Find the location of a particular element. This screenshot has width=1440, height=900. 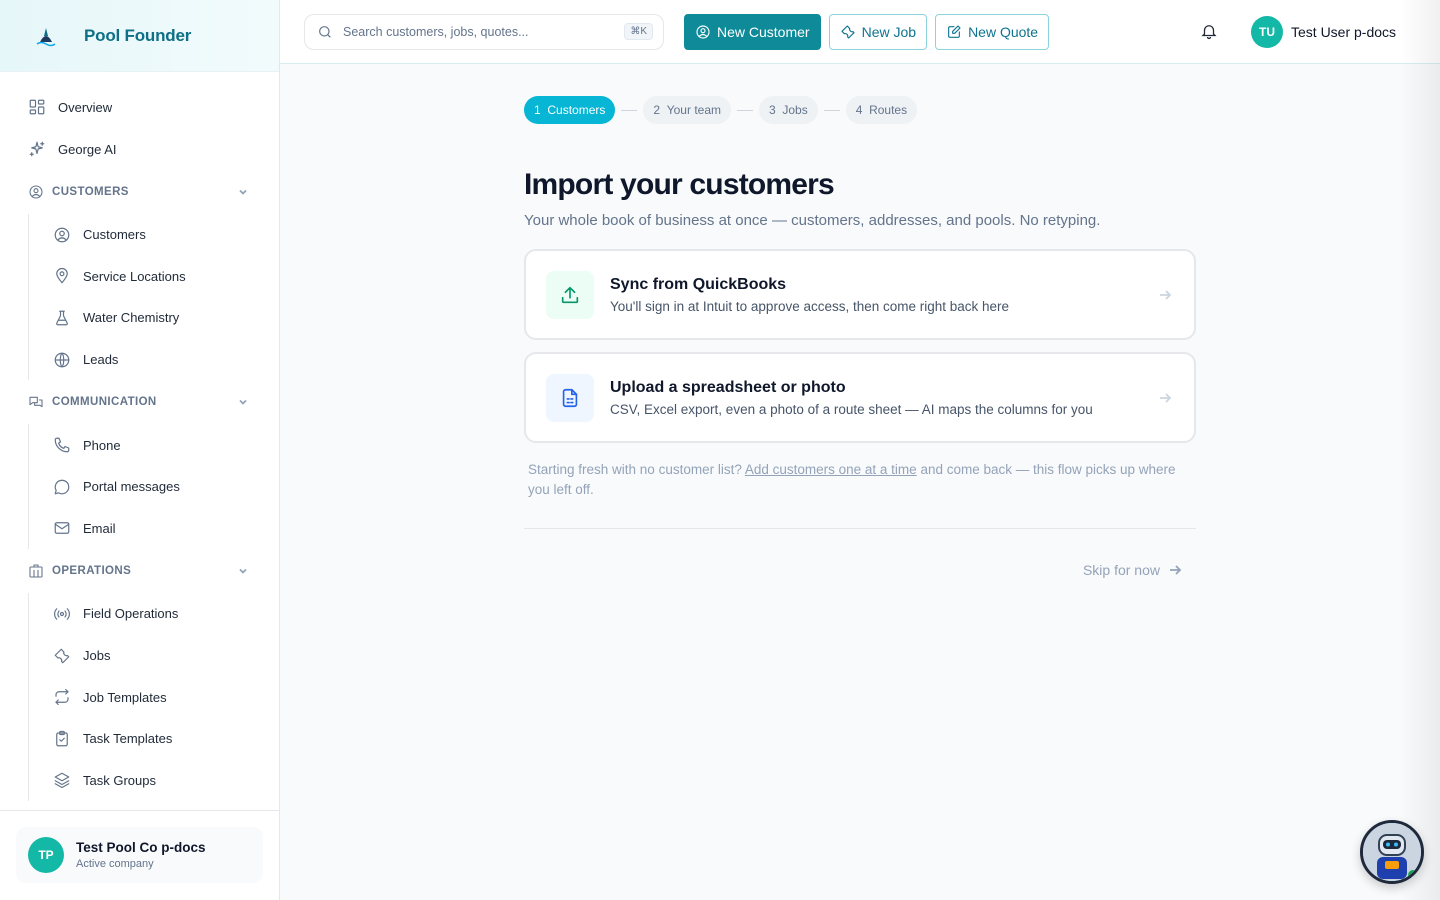

brand-name: Pool Founder is located at coordinates (138, 35).